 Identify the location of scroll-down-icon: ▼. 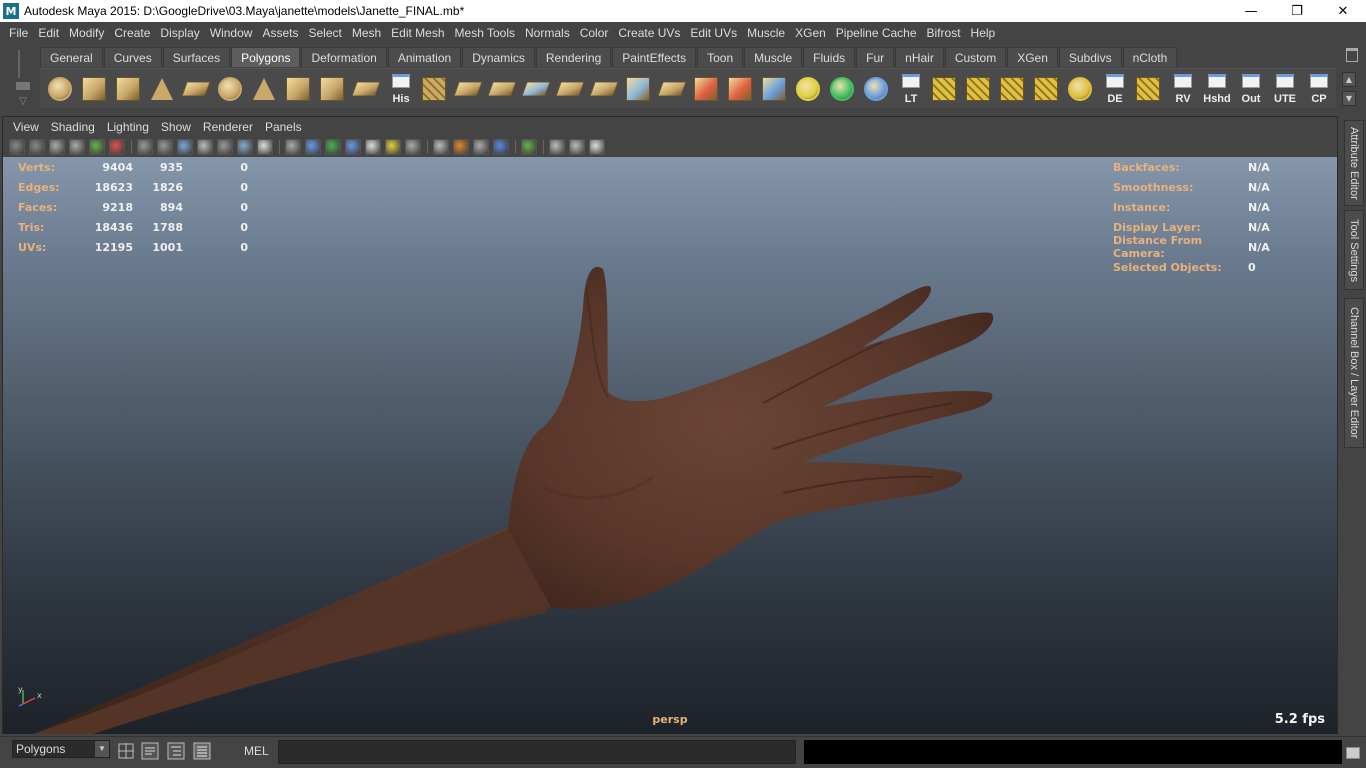
(1349, 98).